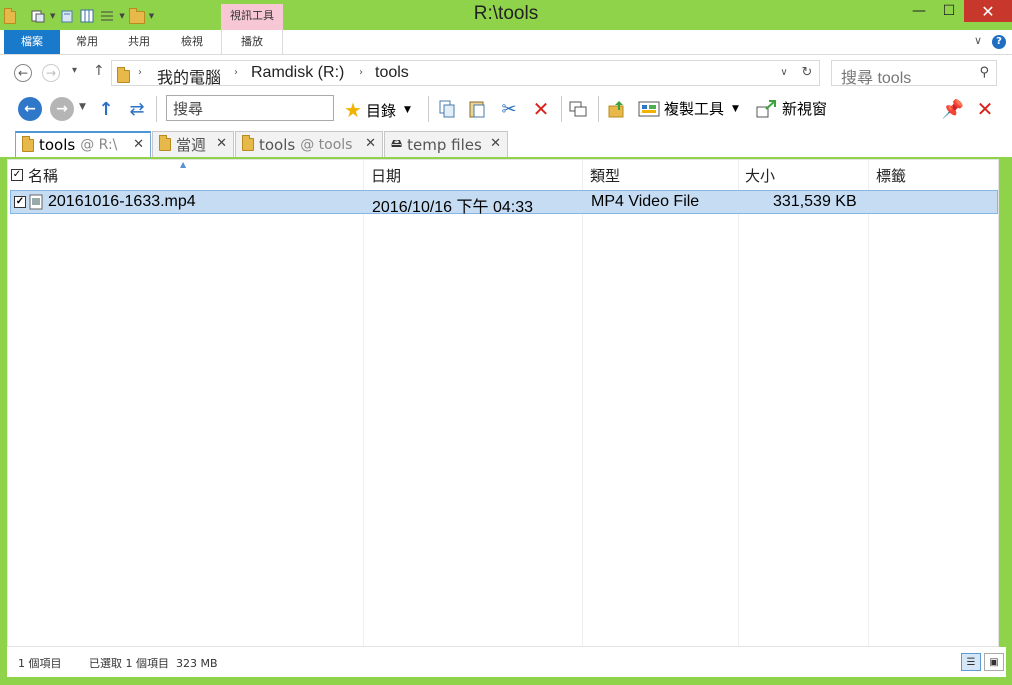  I want to click on recycle-icon, so click(67, 16).